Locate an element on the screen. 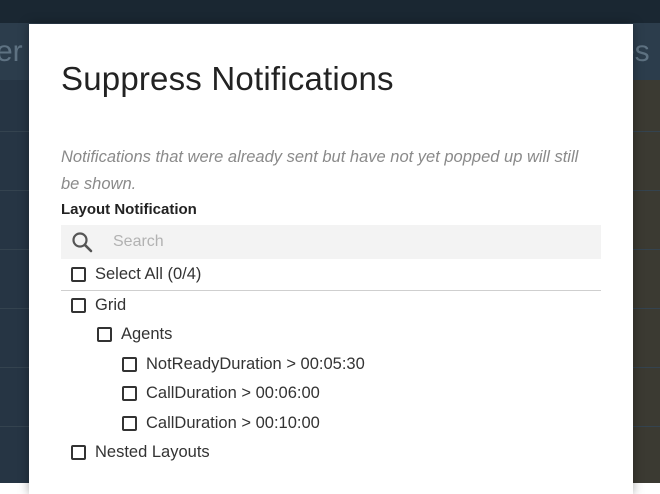 This screenshot has width=660, height=494. select-all-label: Select All (0/4) is located at coordinates (148, 274).